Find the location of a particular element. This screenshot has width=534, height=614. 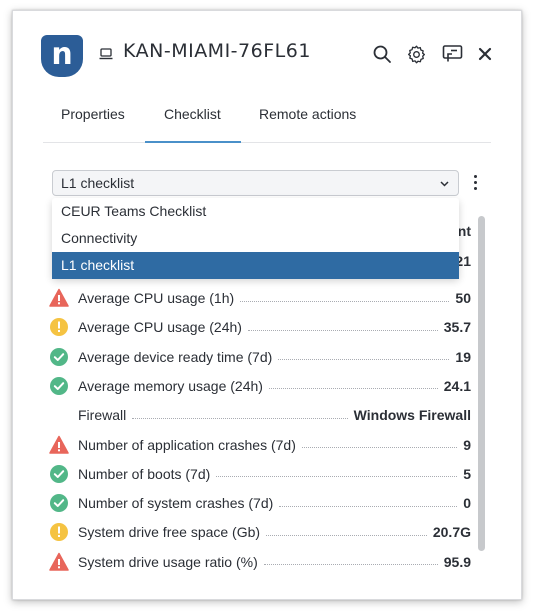

checklist-row-value: 95.9 is located at coordinates (457, 561).